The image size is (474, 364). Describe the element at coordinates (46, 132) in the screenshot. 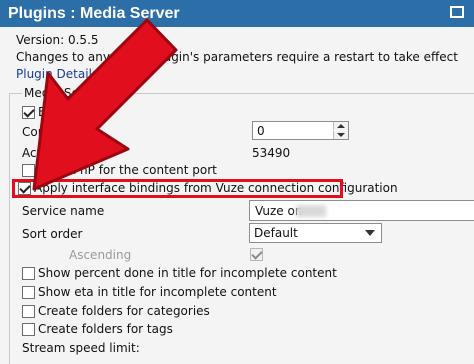

I see `content-port-label: Content` at that location.